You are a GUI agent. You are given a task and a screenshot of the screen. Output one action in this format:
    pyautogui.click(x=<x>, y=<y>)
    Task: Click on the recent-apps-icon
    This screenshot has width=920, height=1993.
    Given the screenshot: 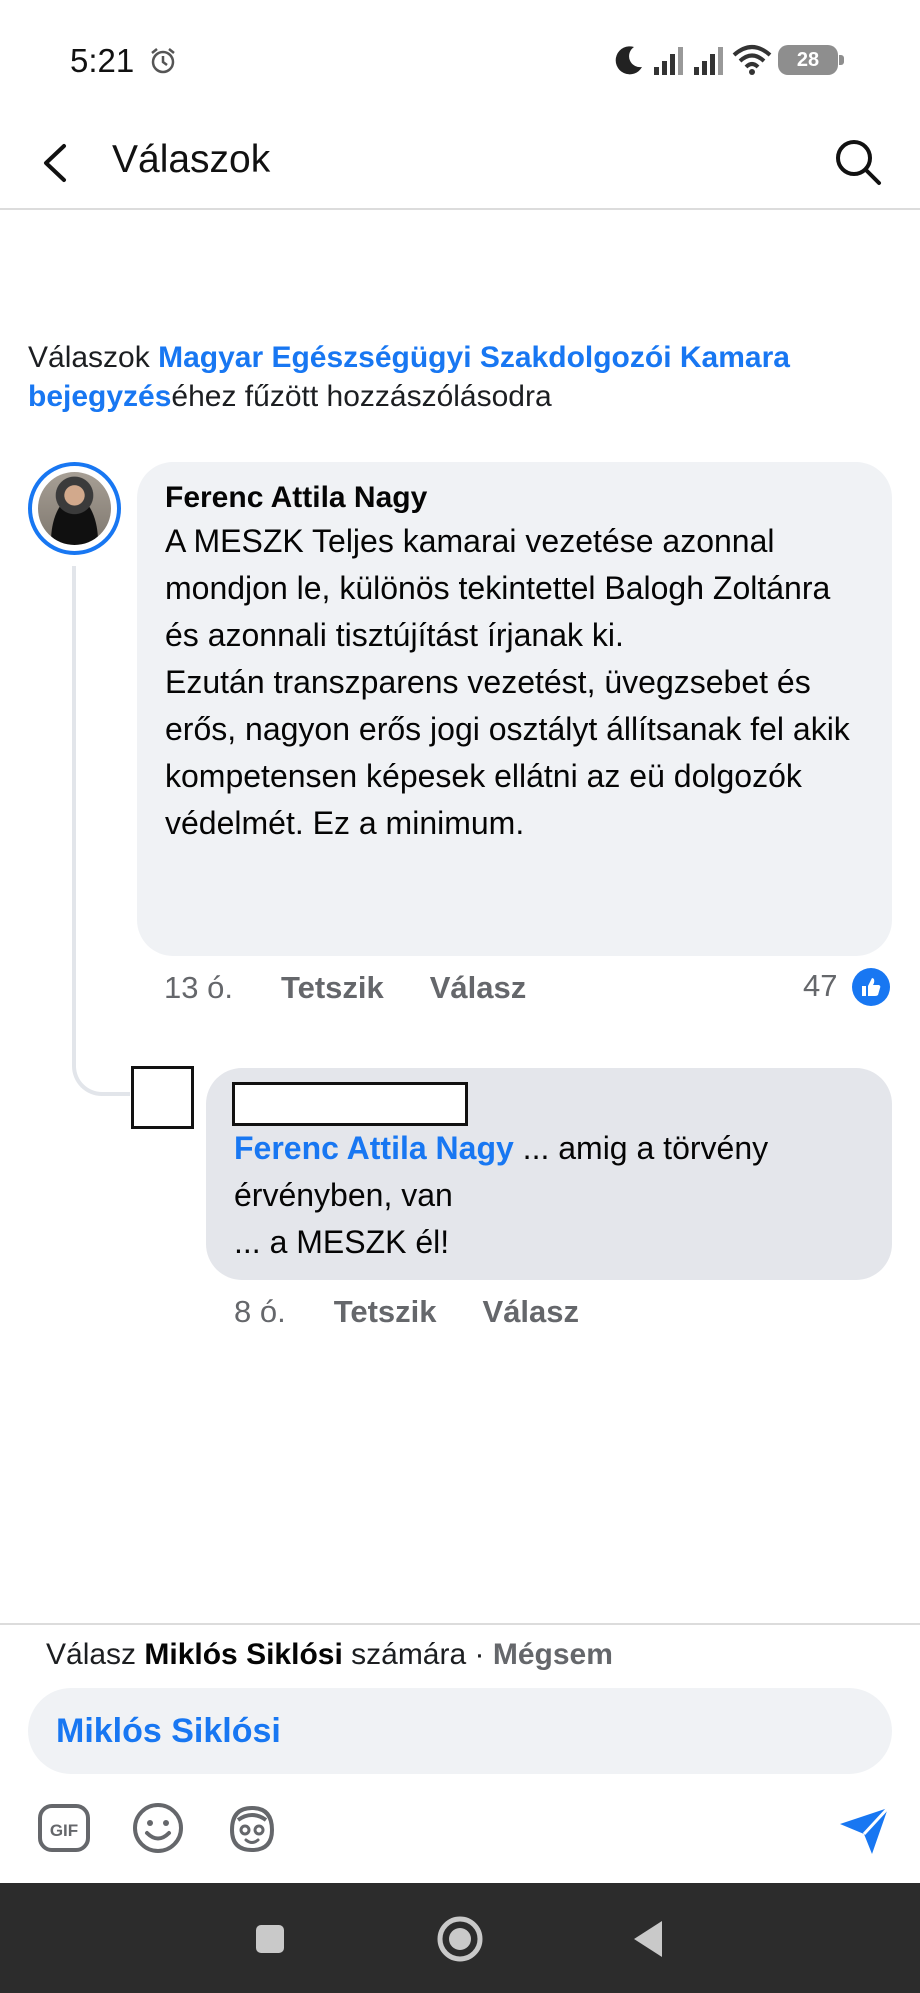 What is the action you would take?
    pyautogui.click(x=270, y=1939)
    